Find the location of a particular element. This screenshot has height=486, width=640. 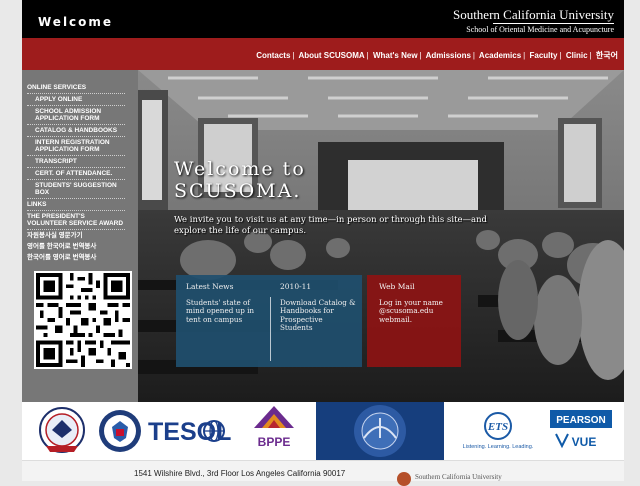

welcome-label: Welcome is located at coordinates (76, 22).